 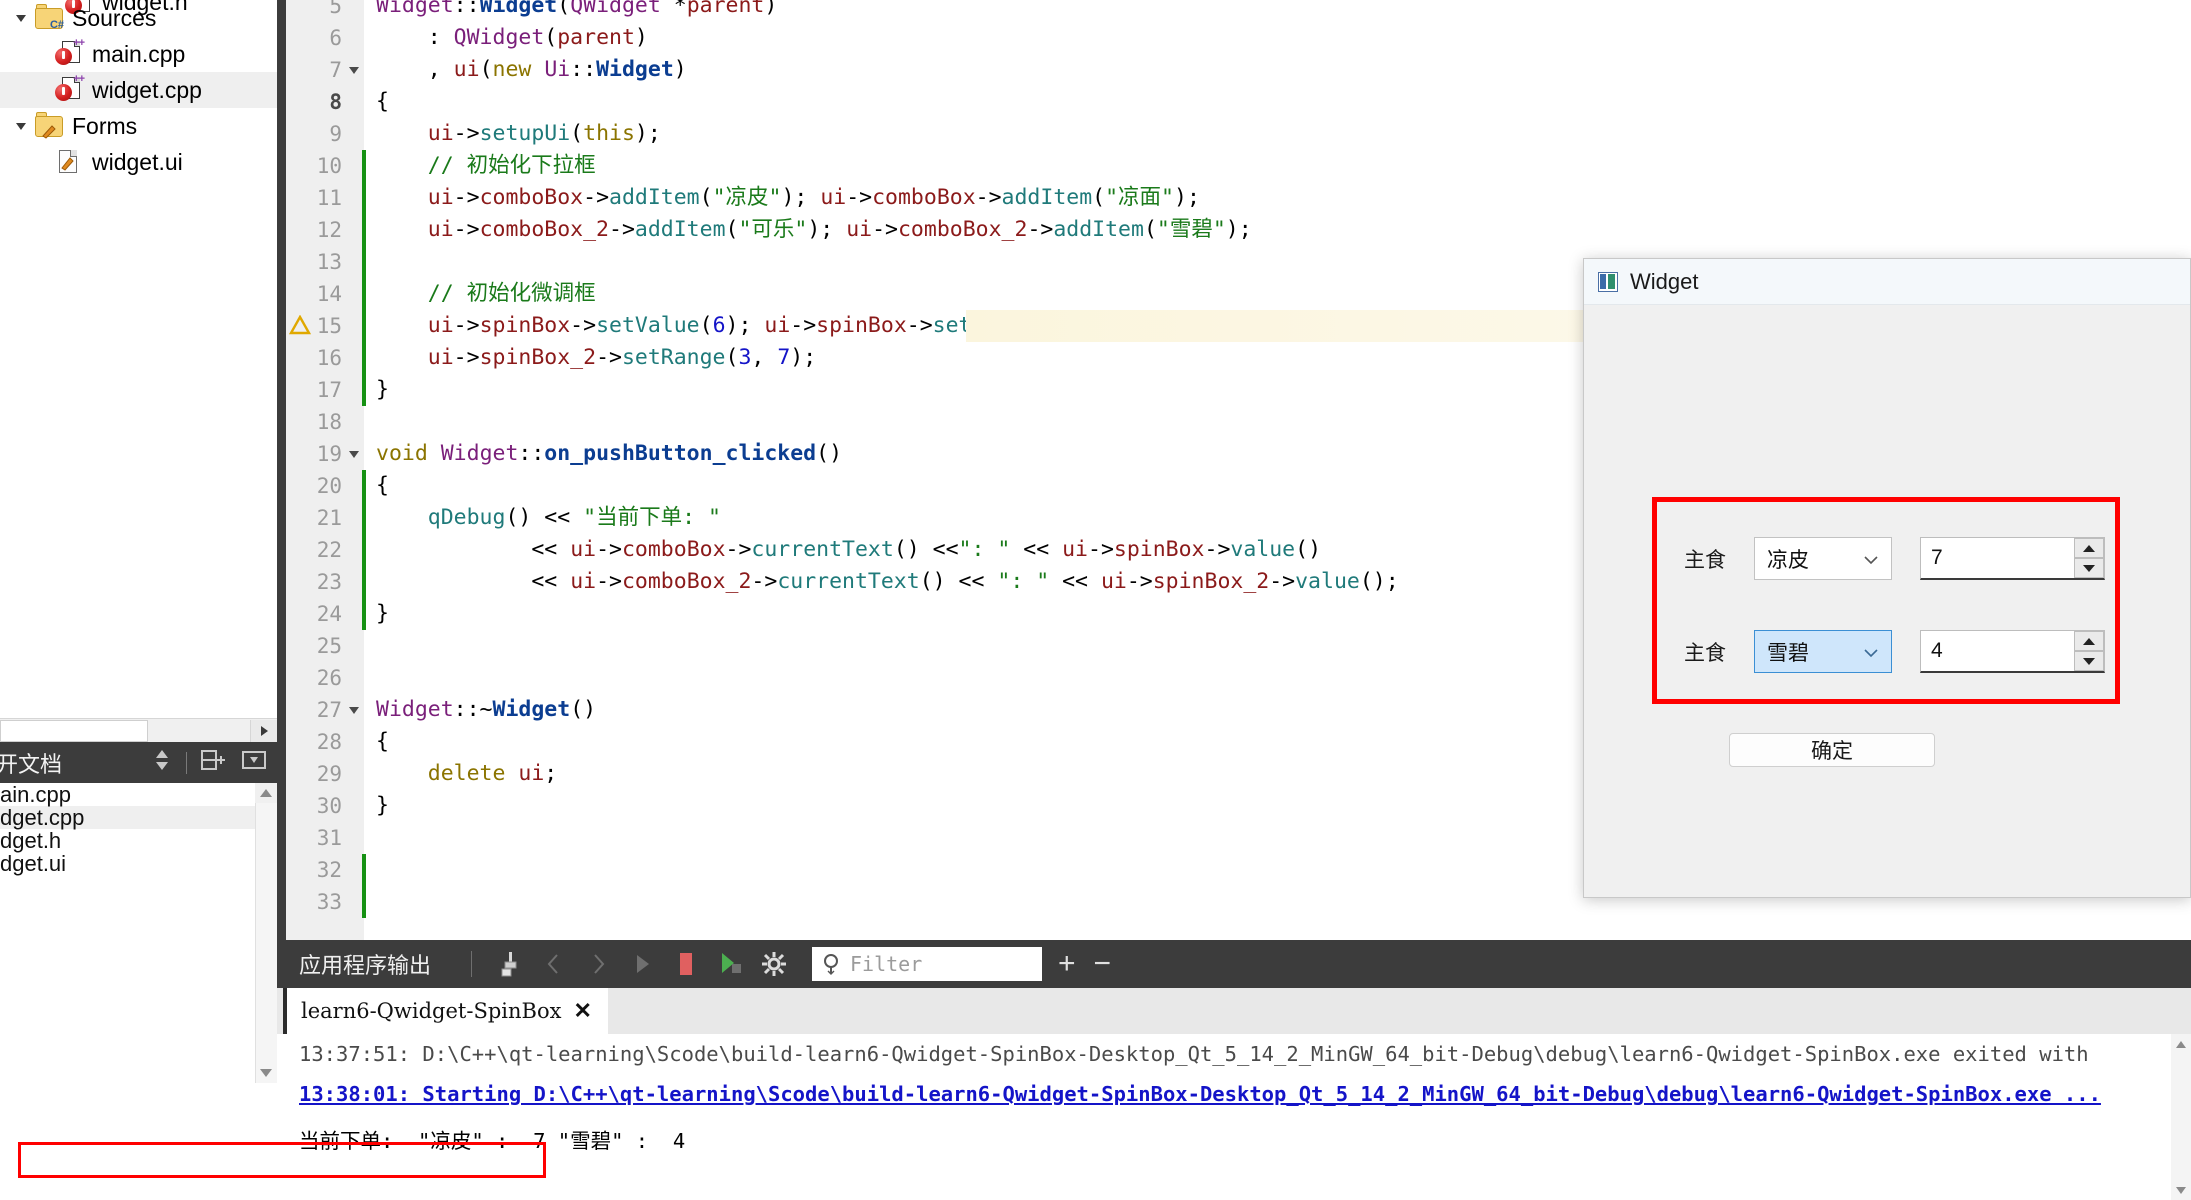 What do you see at coordinates (325, 870) in the screenshot?
I see `gutter-line: 32` at bounding box center [325, 870].